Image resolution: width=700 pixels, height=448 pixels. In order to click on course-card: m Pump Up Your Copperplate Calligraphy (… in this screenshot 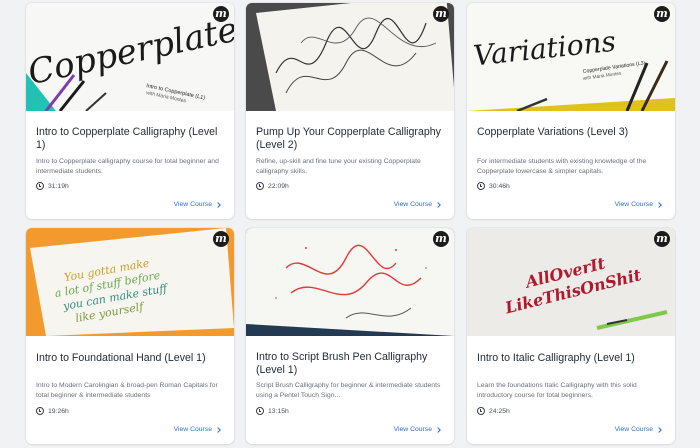, I will do `click(350, 111)`.